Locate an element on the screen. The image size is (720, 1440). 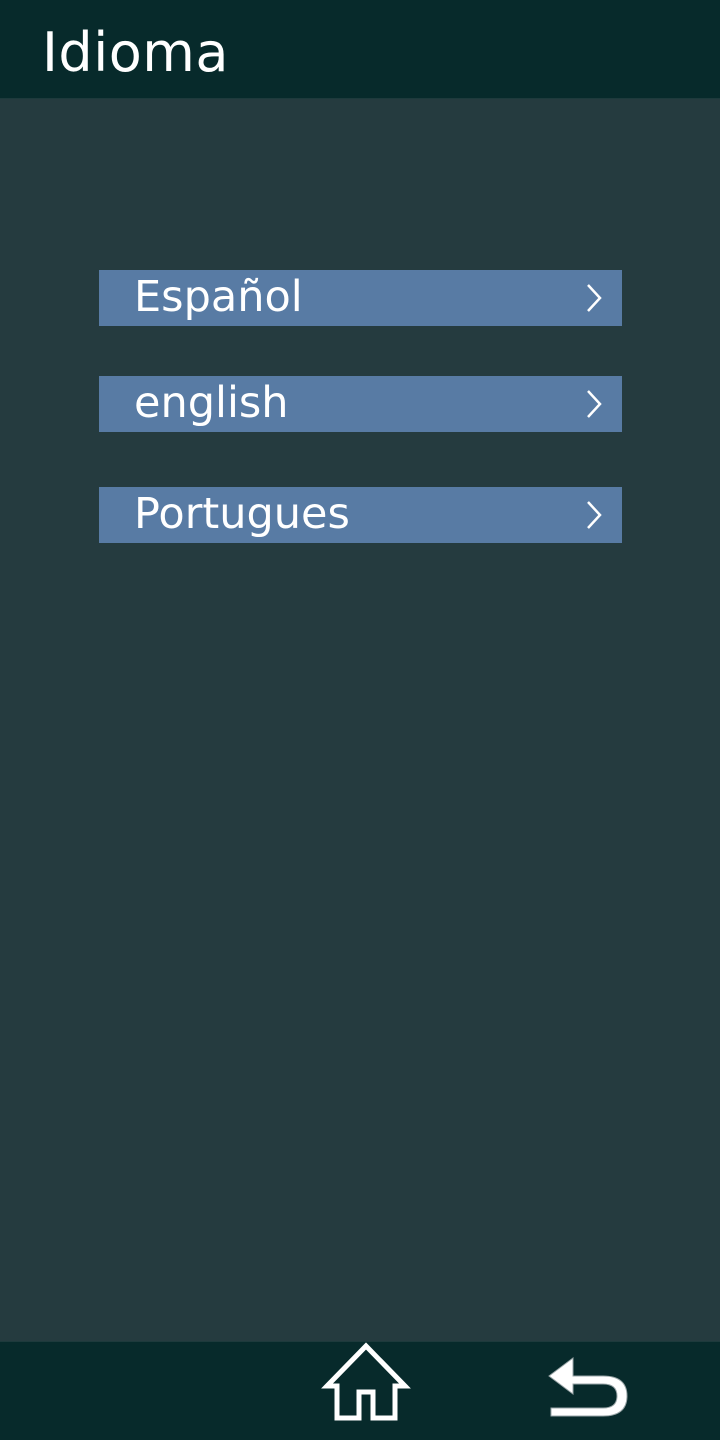
page-title: Idioma is located at coordinates (135, 52).